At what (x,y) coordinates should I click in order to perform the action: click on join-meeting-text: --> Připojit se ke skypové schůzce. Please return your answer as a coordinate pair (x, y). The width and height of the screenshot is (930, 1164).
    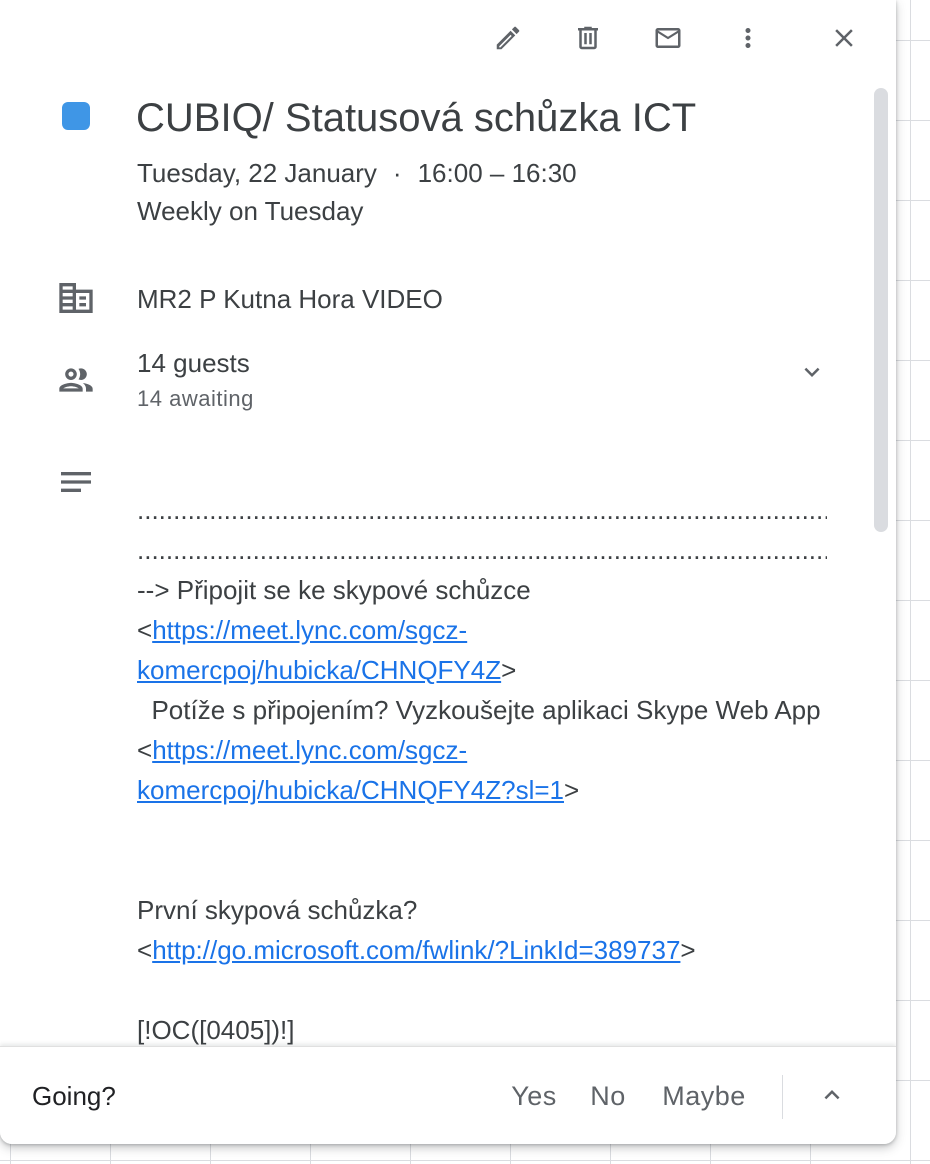
    Looking at the image, I should click on (334, 590).